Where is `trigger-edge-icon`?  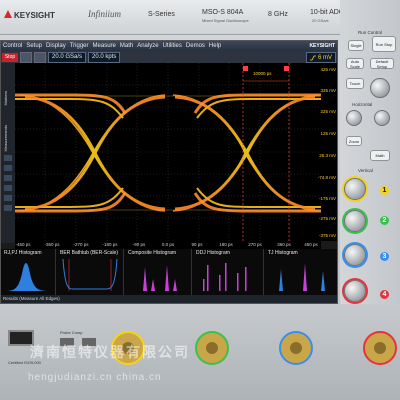
trigger-edge-icon is located at coordinates (312, 57).